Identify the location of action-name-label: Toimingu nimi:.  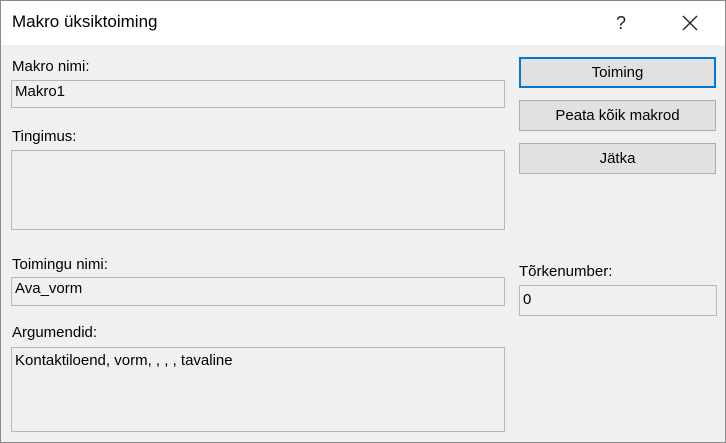
(60, 264).